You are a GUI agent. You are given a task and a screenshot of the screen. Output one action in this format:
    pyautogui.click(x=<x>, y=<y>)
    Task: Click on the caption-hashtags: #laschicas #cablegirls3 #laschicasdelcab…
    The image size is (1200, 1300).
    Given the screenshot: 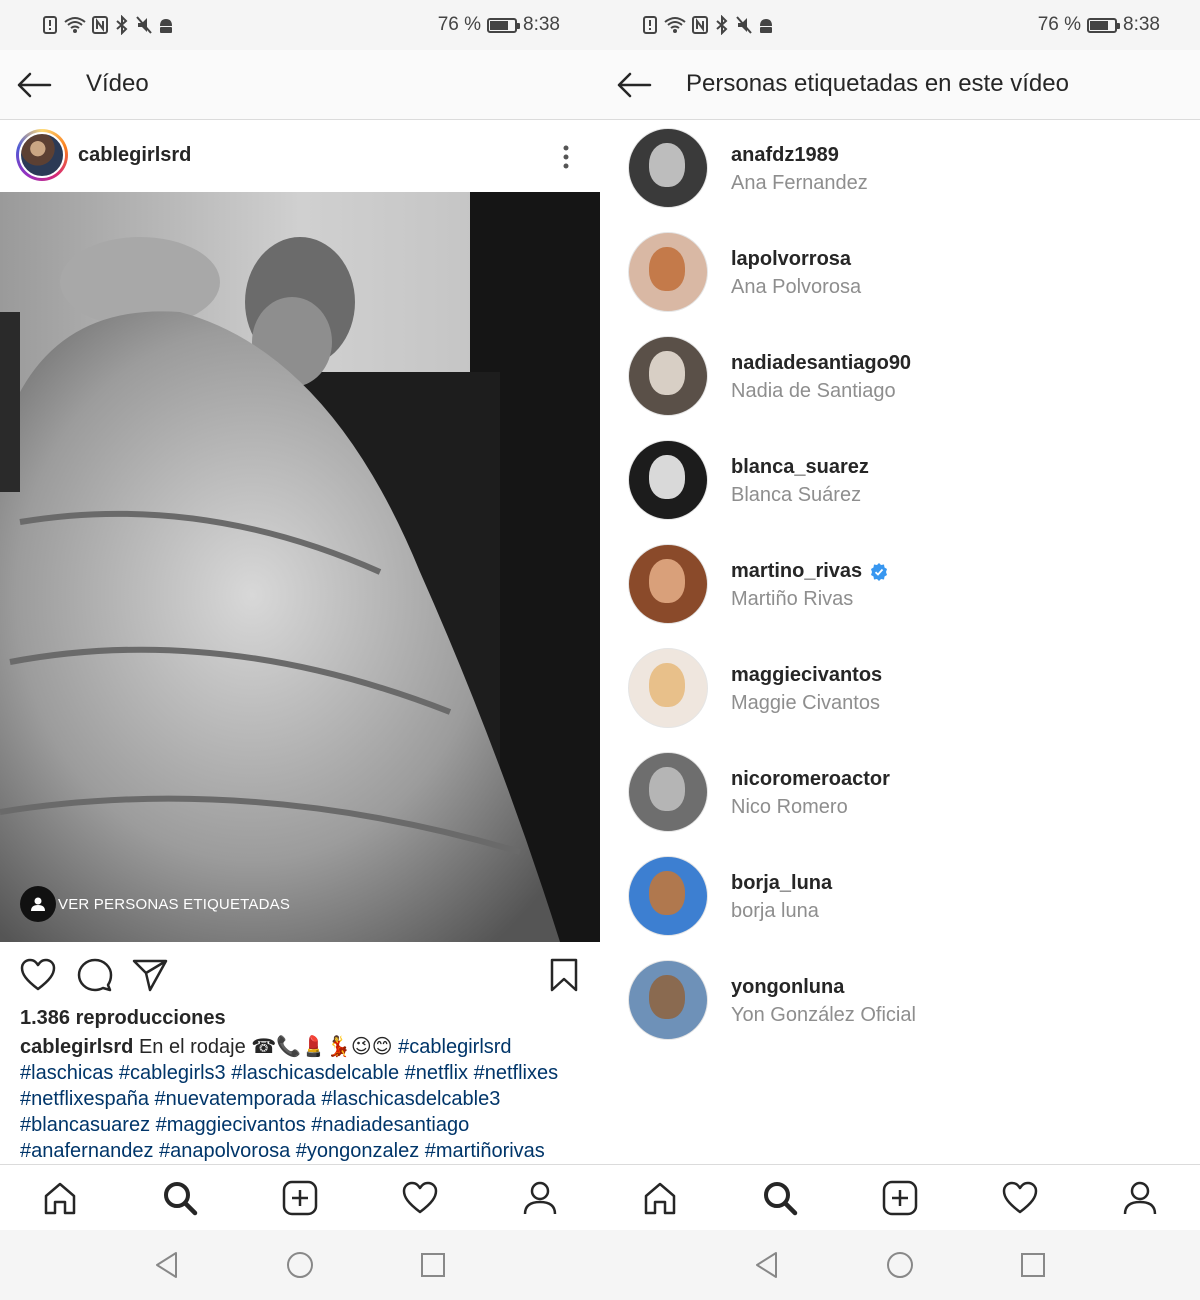 What is the action you would take?
    pyautogui.click(x=305, y=1073)
    